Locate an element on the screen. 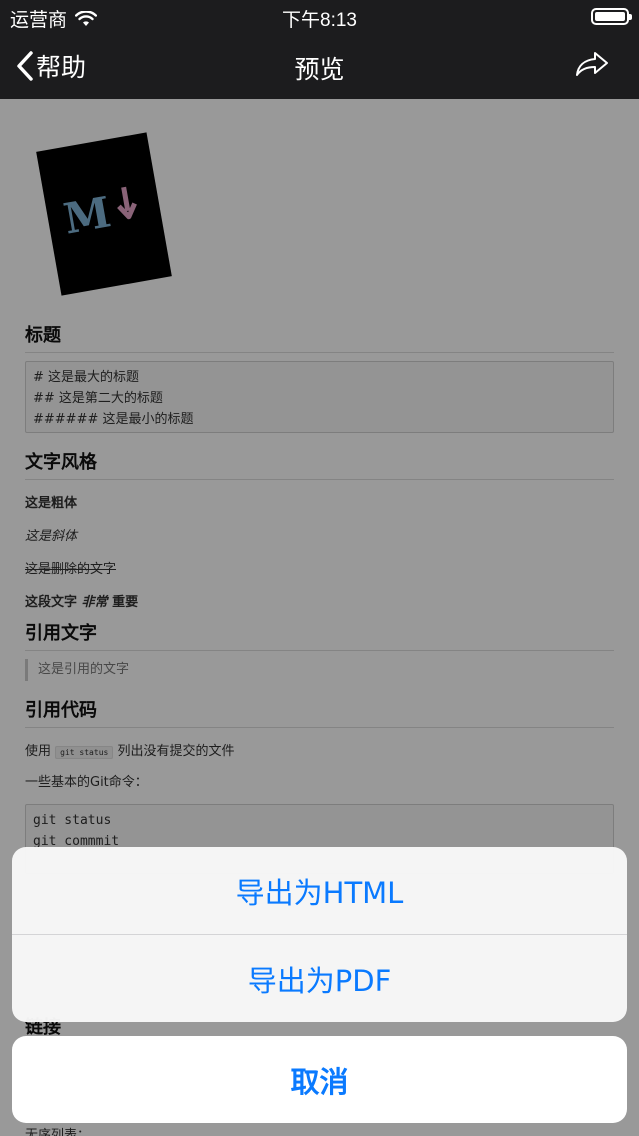 The height and width of the screenshot is (1136, 639). status-bar: 运营商 下午8:13 is located at coordinates (319, 17).